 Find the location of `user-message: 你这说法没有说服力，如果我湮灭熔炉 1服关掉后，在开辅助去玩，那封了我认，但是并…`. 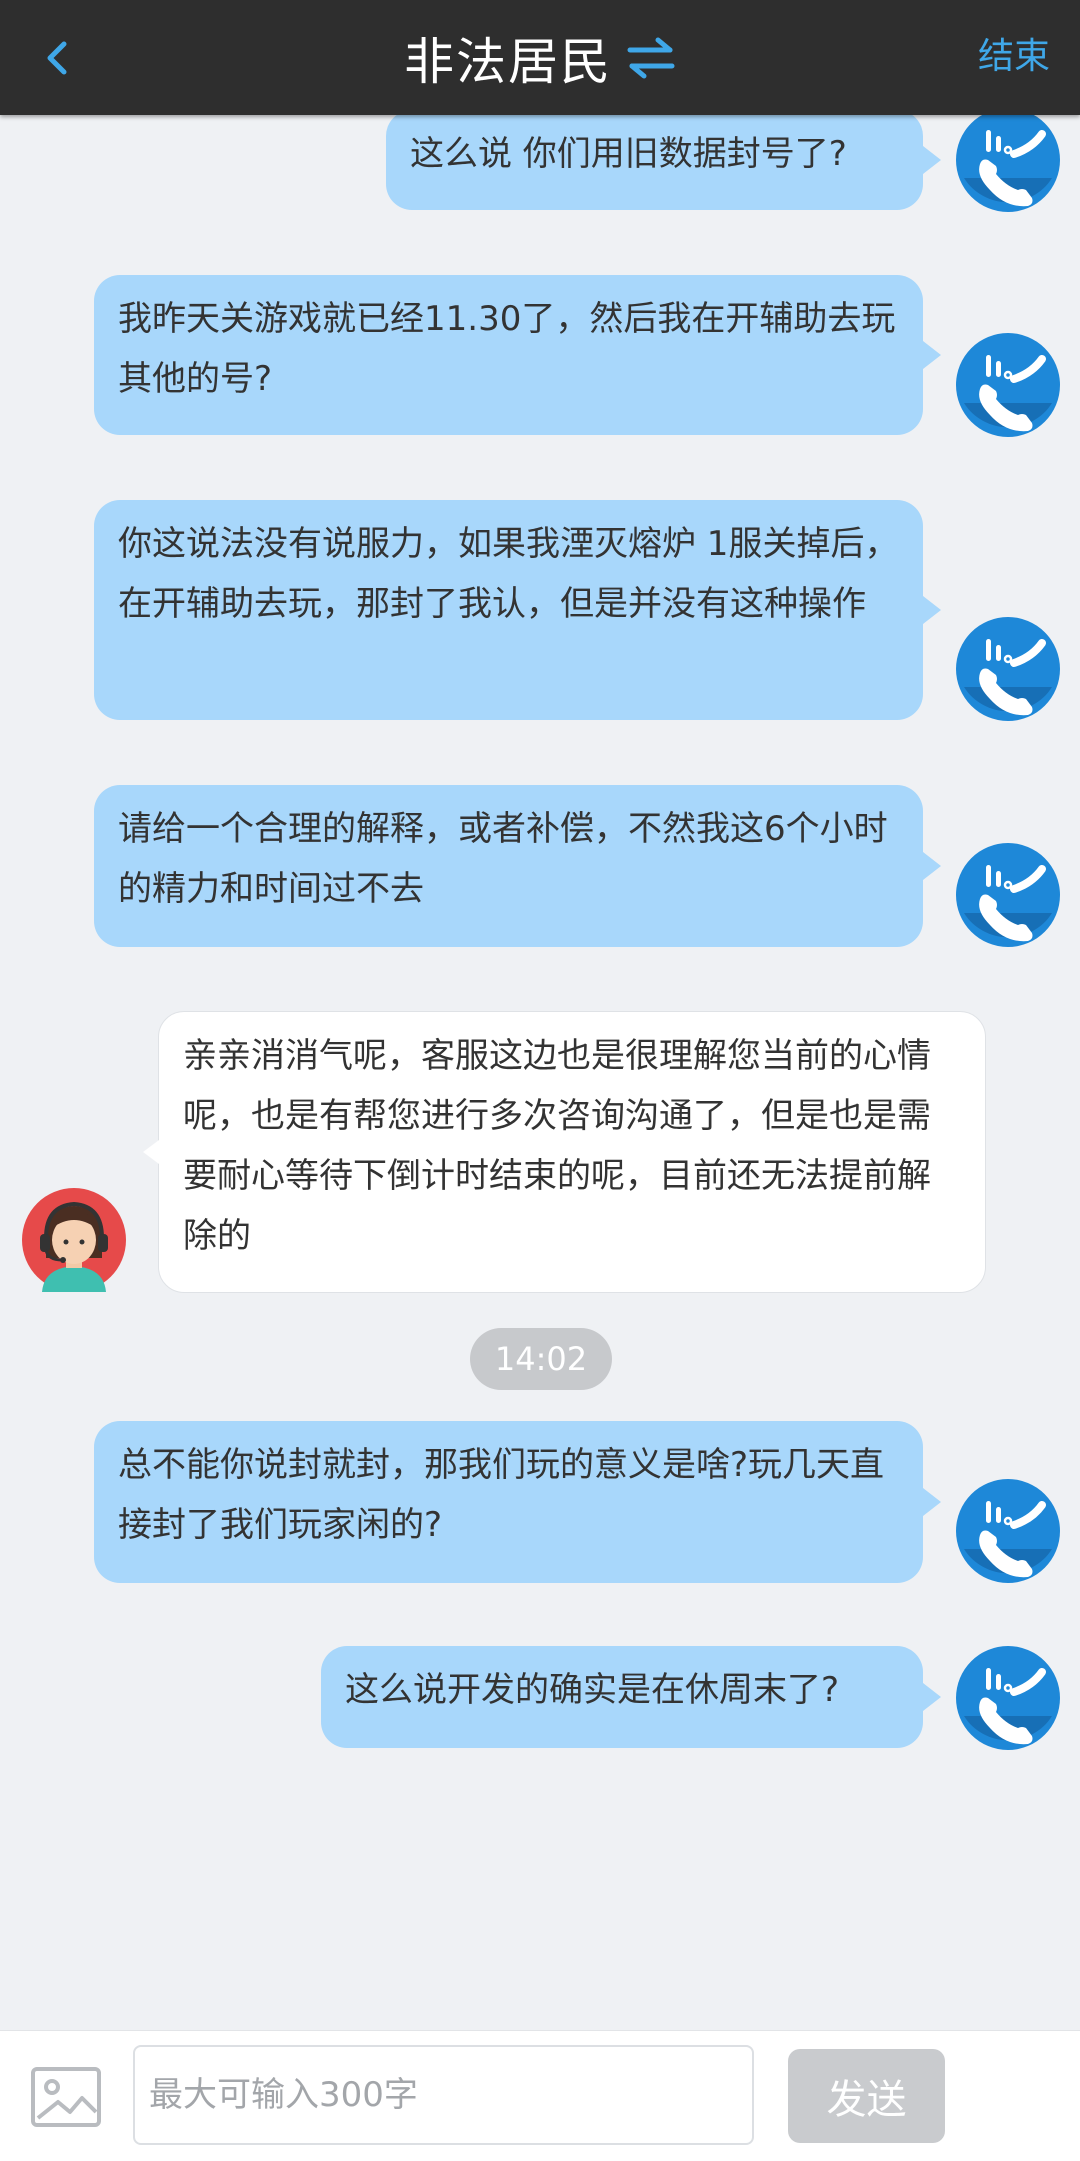

user-message: 你这说法没有说服力，如果我湮灭熔炉 1服关掉后，在开辅助去玩，那封了我认，但是并… is located at coordinates (517, 610).